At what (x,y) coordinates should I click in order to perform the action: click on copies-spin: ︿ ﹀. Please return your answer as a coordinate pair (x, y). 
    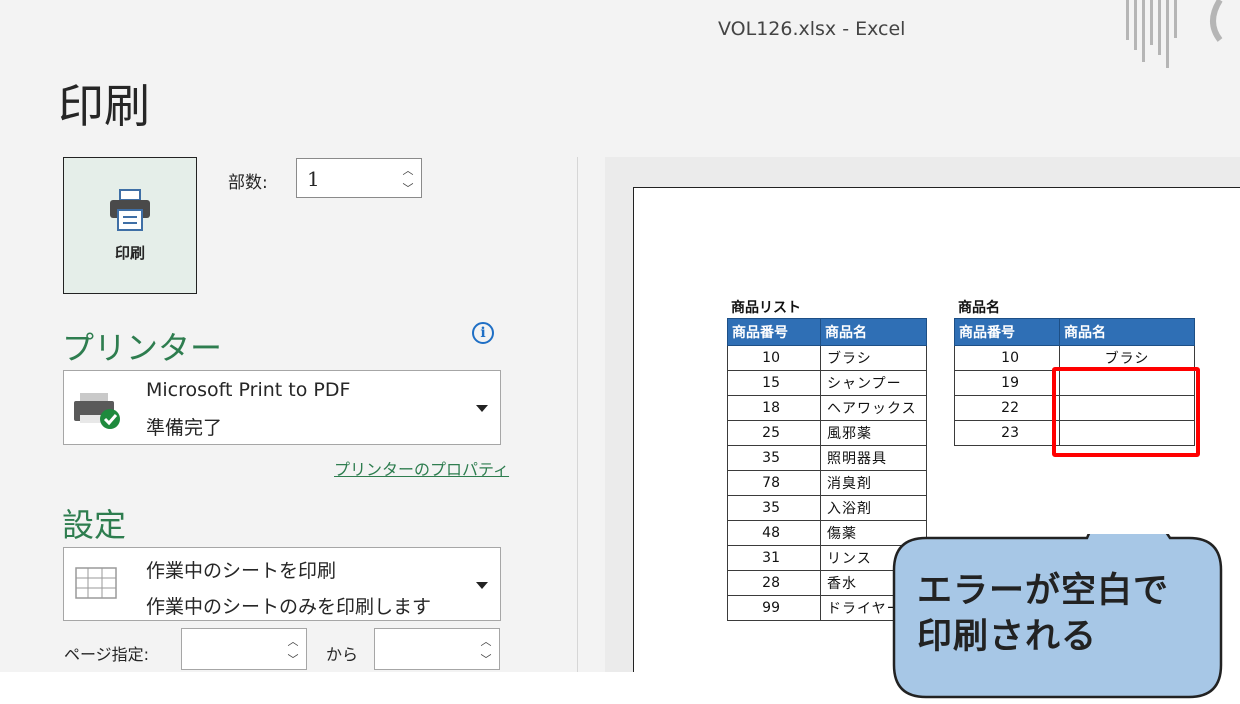
    Looking at the image, I should click on (408, 179).